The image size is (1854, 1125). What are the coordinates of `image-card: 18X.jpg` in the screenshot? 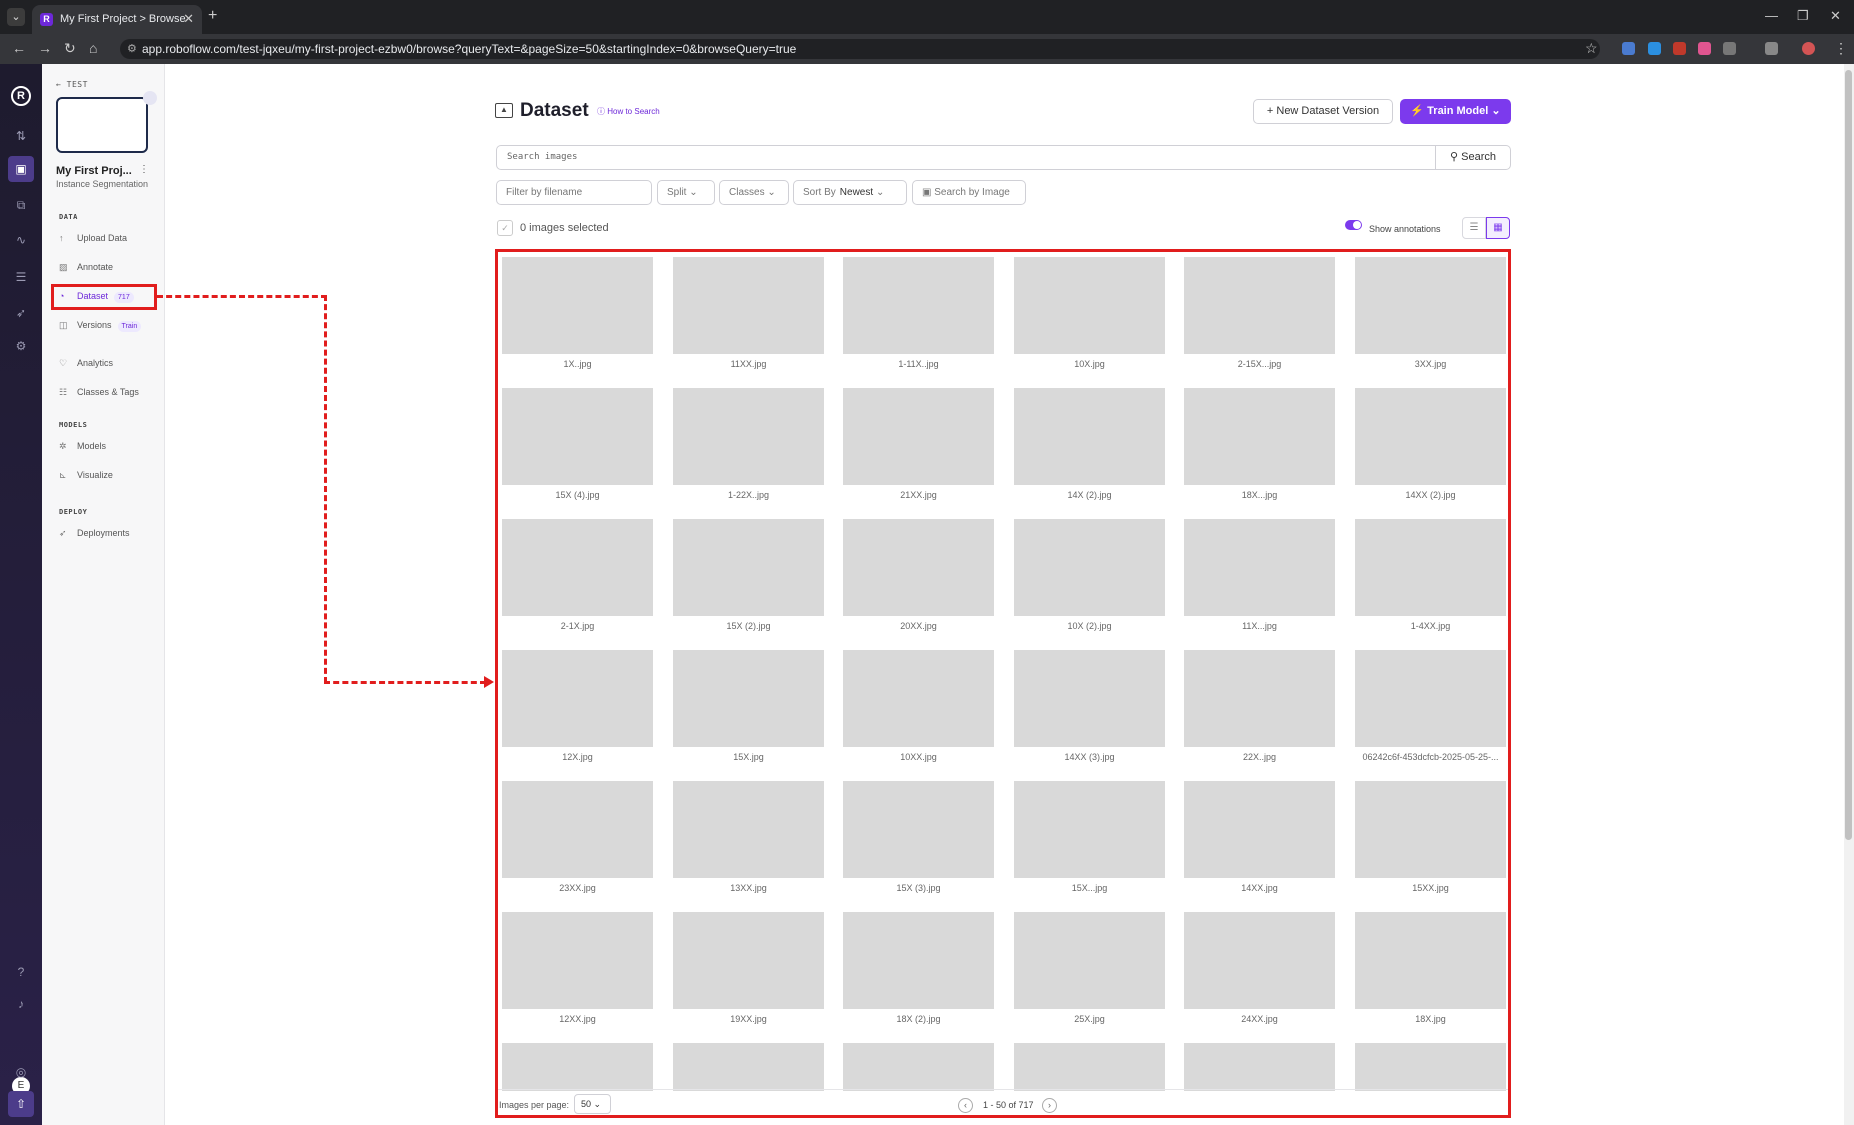 It's located at (1430, 977).